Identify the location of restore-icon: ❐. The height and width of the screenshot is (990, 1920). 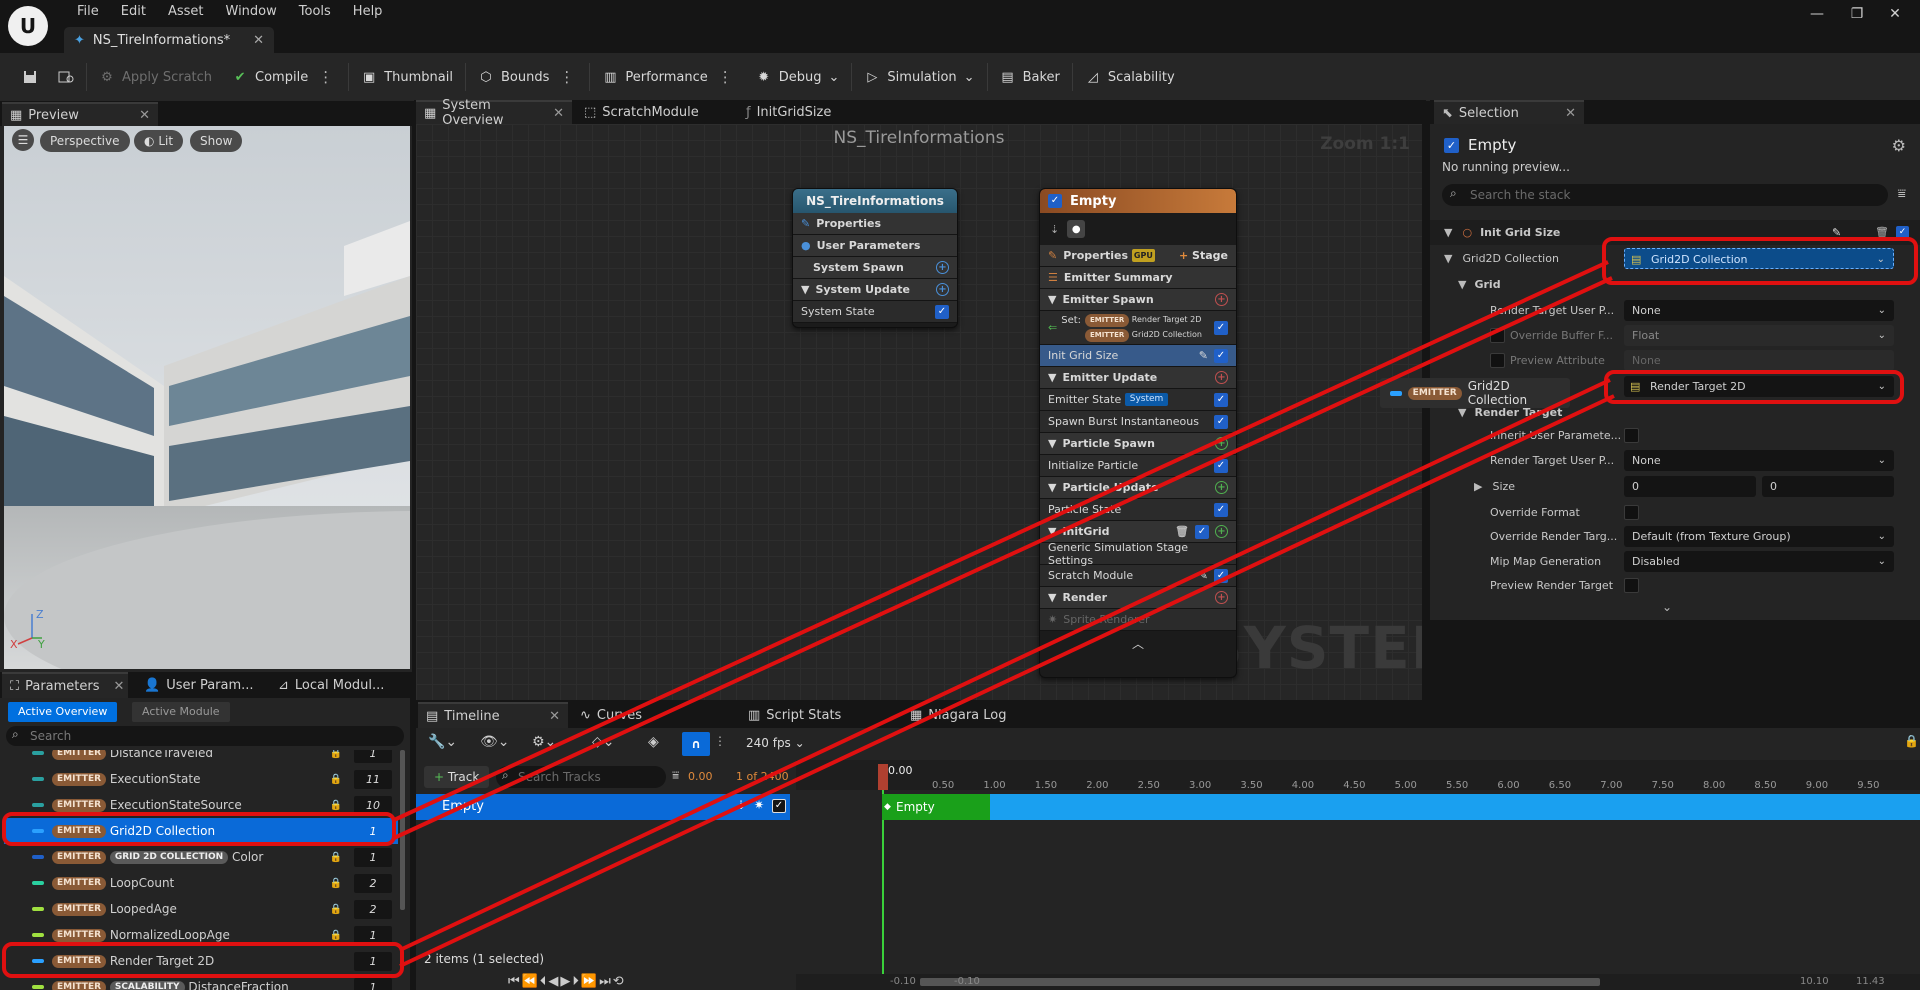
(1857, 14).